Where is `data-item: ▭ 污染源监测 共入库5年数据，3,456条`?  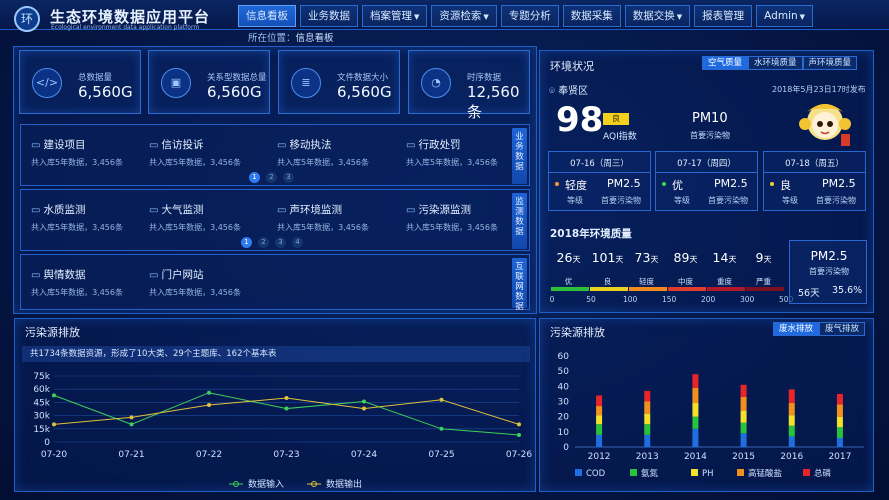 data-item: ▭ 污染源监测 共入库5年数据，3,456条 is located at coordinates (468, 217).